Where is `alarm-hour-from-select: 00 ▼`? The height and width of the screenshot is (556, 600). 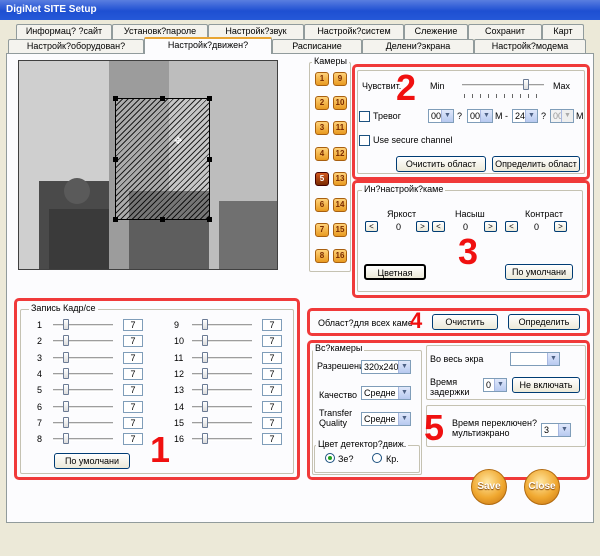
alarm-hour-from-select: 00 ▼ is located at coordinates (441, 116).